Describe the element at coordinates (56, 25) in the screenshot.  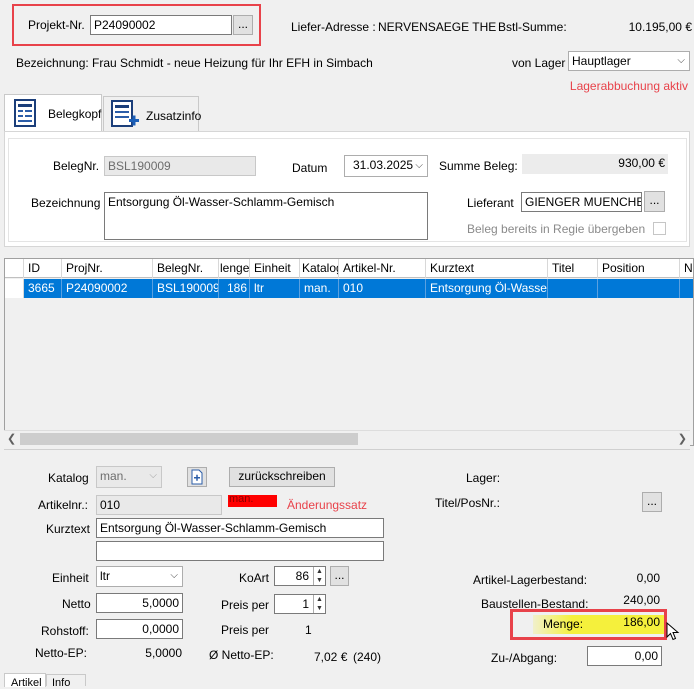
I see `projekt-label: Projekt-Nr.` at that location.